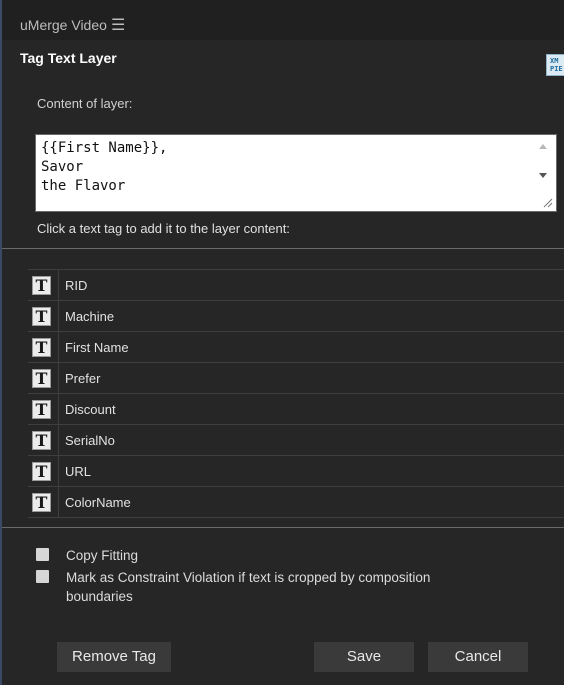 This screenshot has height=685, width=564. Describe the element at coordinates (296, 378) in the screenshot. I see `tag-row: T Prefer` at that location.